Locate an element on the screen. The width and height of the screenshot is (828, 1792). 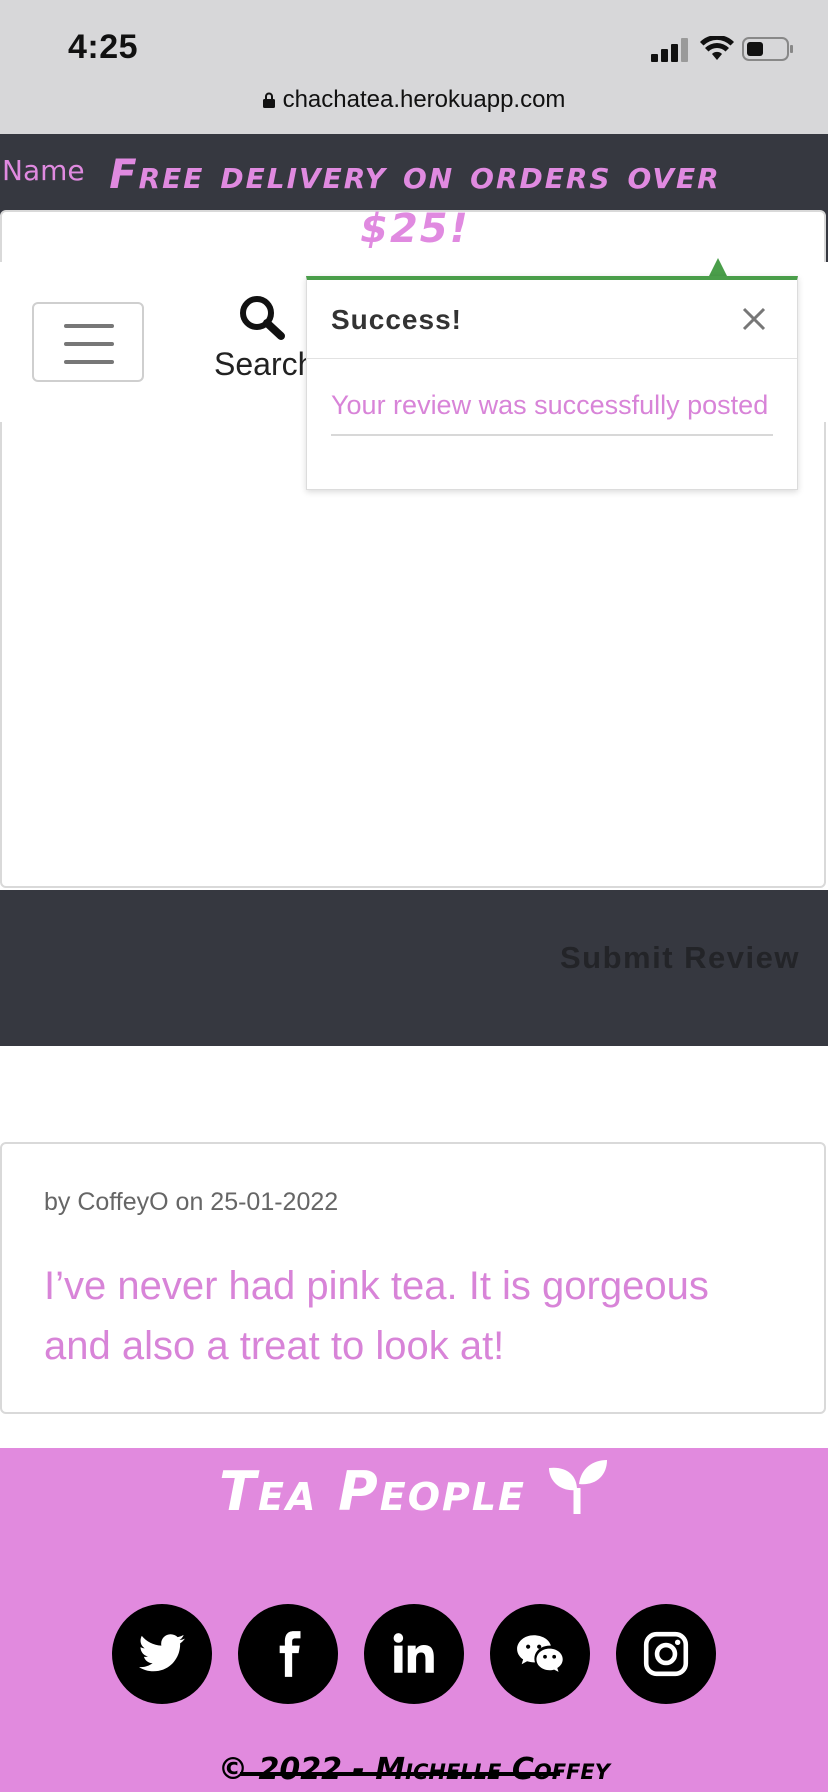
address-bar: chachatea.herokuapp.com is located at coordinates (414, 100).